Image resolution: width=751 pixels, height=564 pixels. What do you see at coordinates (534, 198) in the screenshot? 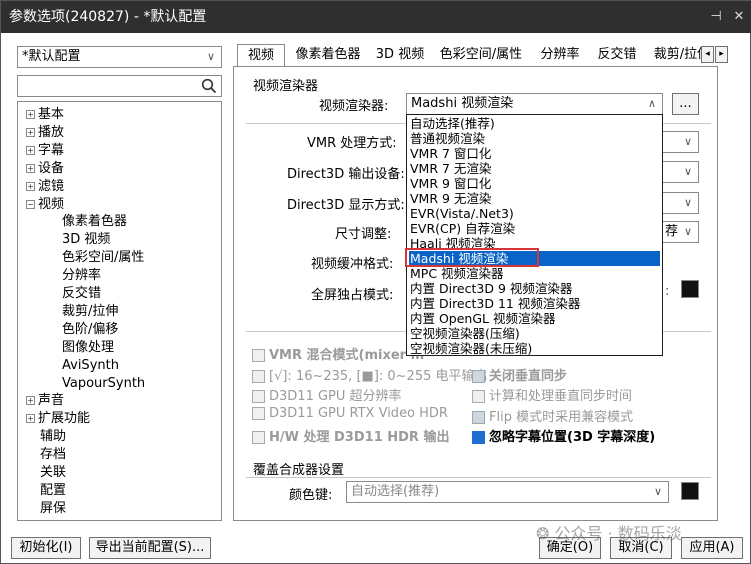
I see `dropdown-option: VMR 9 无渲染` at bounding box center [534, 198].